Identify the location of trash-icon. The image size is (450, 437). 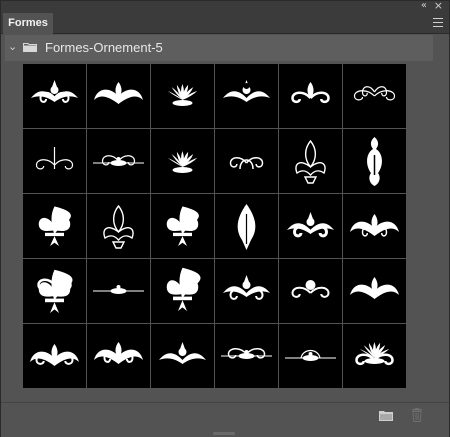
(417, 415).